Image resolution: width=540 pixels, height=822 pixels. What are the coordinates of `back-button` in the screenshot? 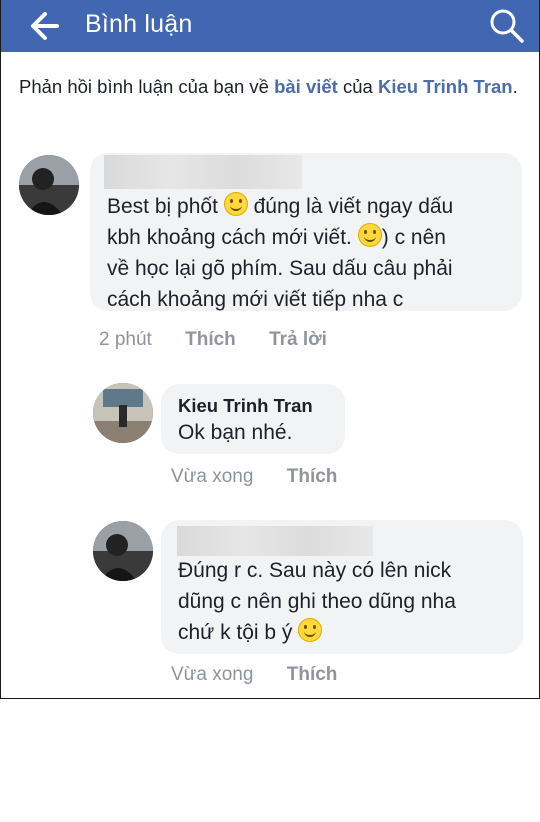 It's located at (43, 26).